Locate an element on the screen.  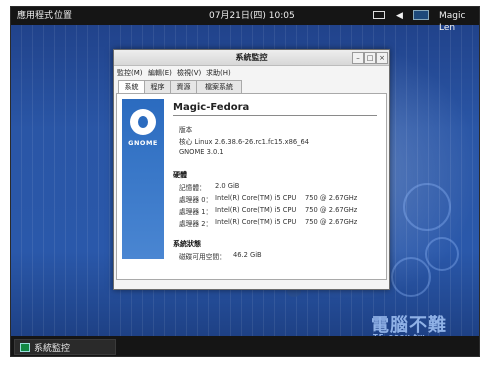
menu-view: 檢視(V) is located at coordinates (189, 73).